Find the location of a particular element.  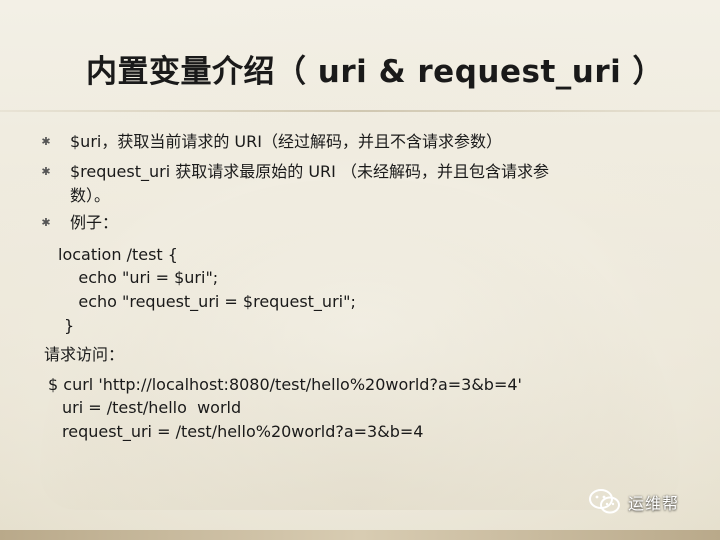

bullet-text: 例子： is located at coordinates (94, 222).